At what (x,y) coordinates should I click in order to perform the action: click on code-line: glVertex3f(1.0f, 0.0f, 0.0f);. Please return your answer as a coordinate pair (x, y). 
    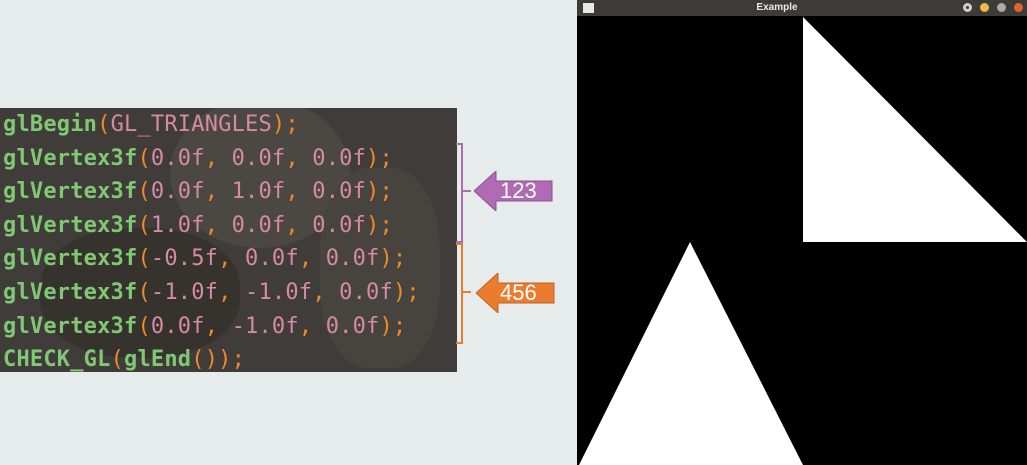
    Looking at the image, I should click on (211, 226).